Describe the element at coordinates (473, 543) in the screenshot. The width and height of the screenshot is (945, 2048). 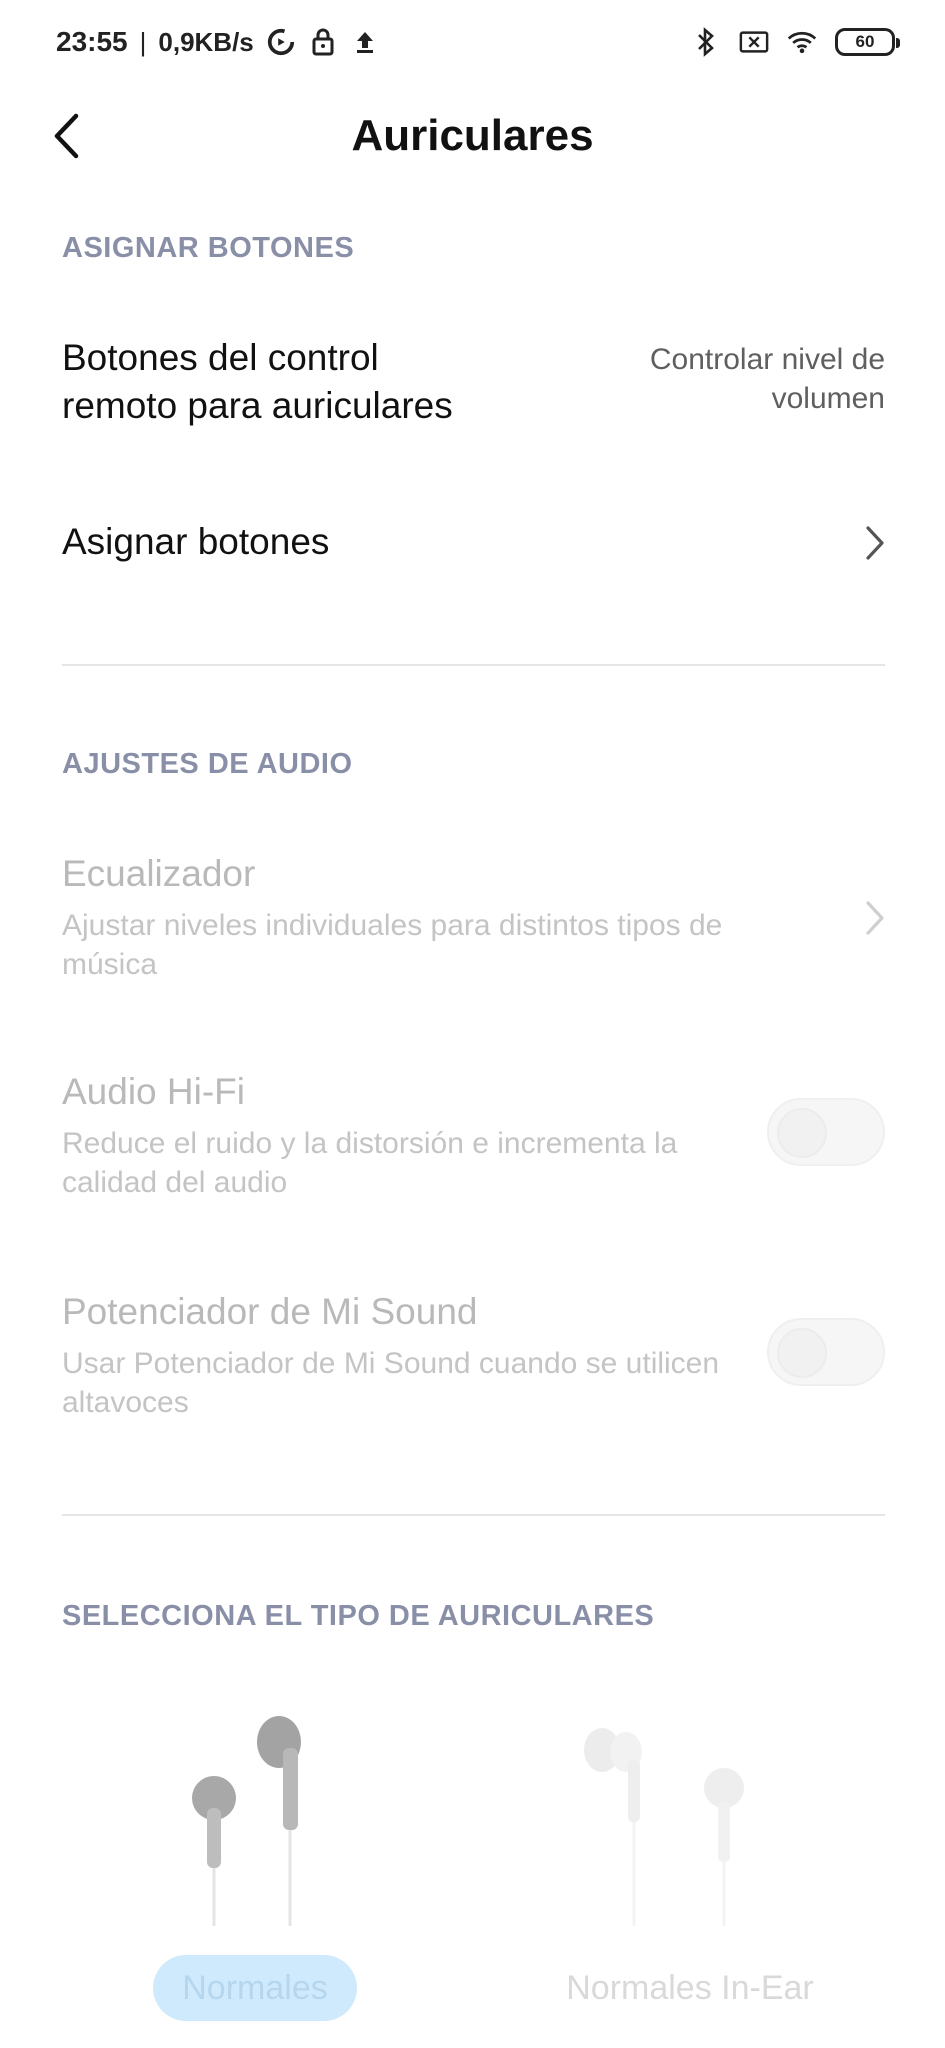
I see `assign-buttons-row: Asignar botones` at that location.